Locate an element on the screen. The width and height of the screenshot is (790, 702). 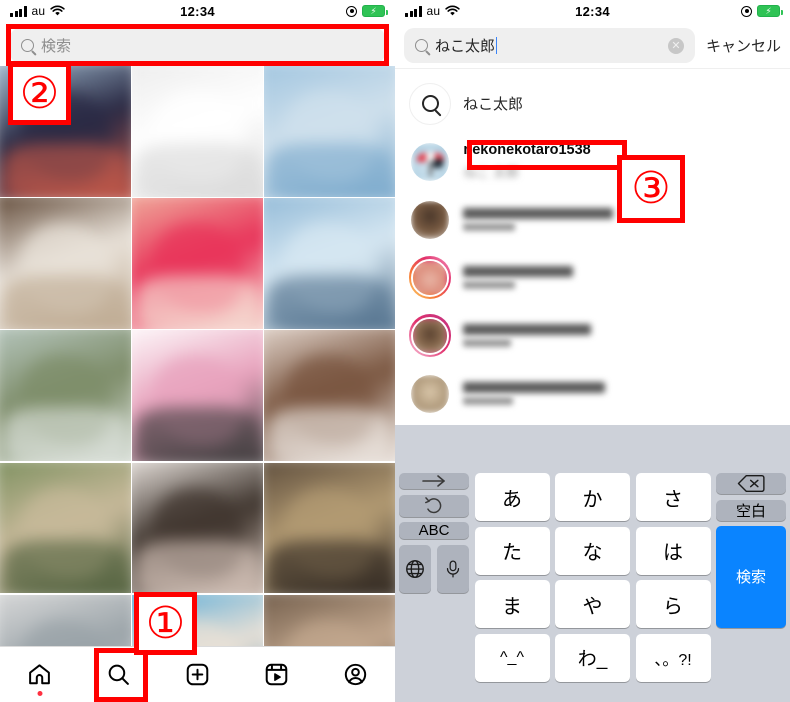
key-ra: ら is located at coordinates (673, 604).